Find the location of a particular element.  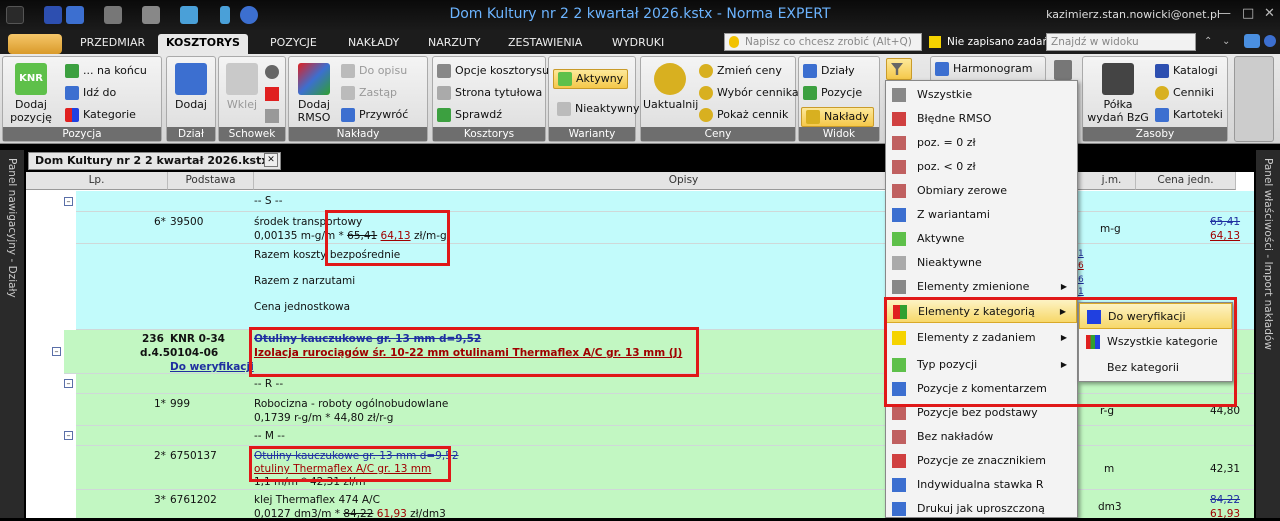

close-icon: ✕ is located at coordinates (1269, 13).